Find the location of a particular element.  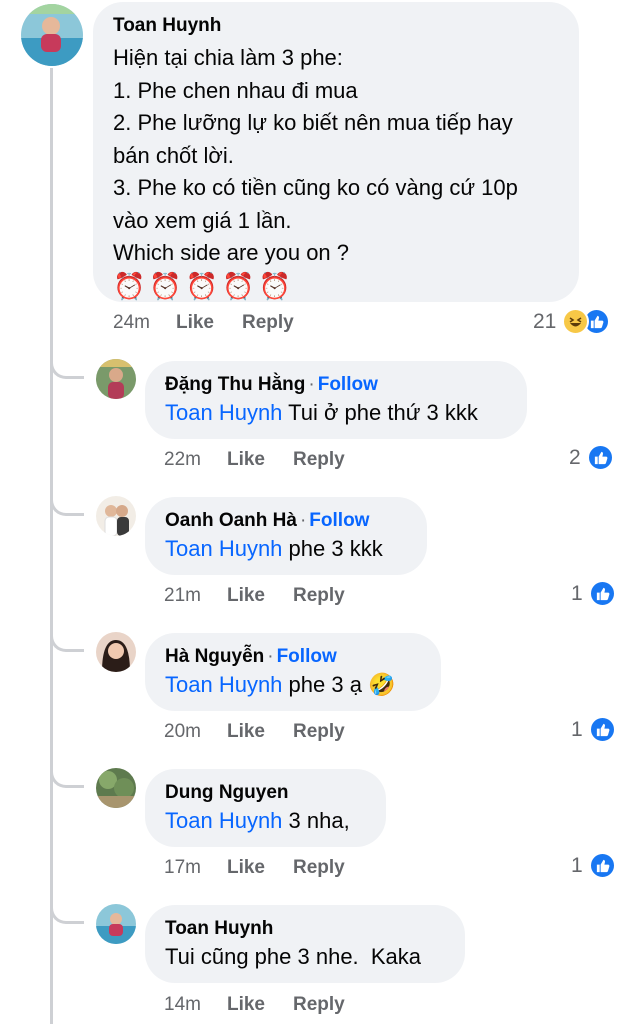

thread-line is located at coordinates (51, 546).